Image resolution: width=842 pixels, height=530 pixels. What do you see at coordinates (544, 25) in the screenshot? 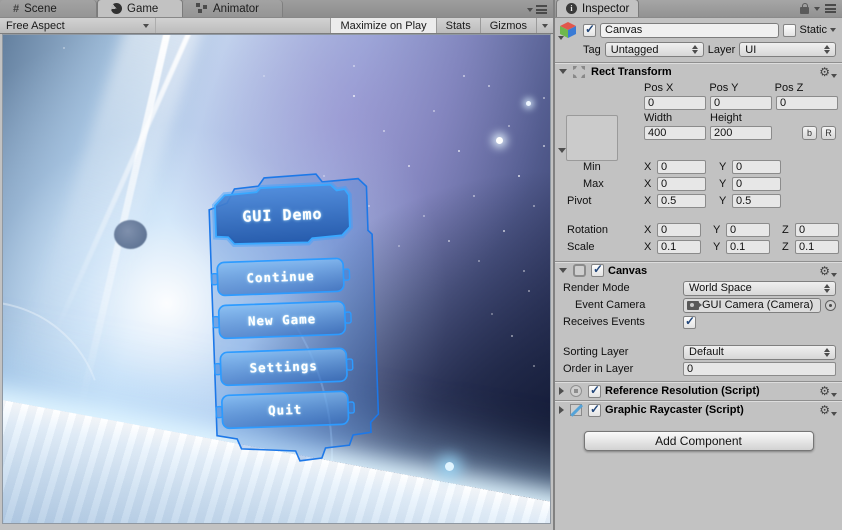
I see `gizmos-dropdown-button` at bounding box center [544, 25].